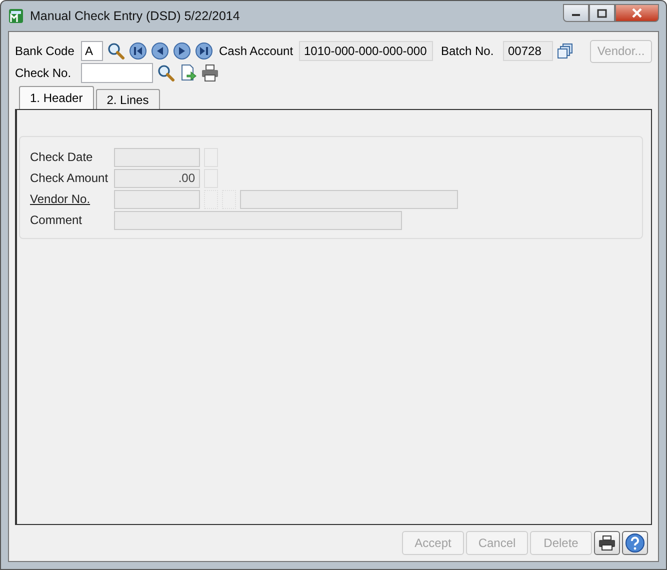 The image size is (667, 570). I want to click on next-icon, so click(182, 51).